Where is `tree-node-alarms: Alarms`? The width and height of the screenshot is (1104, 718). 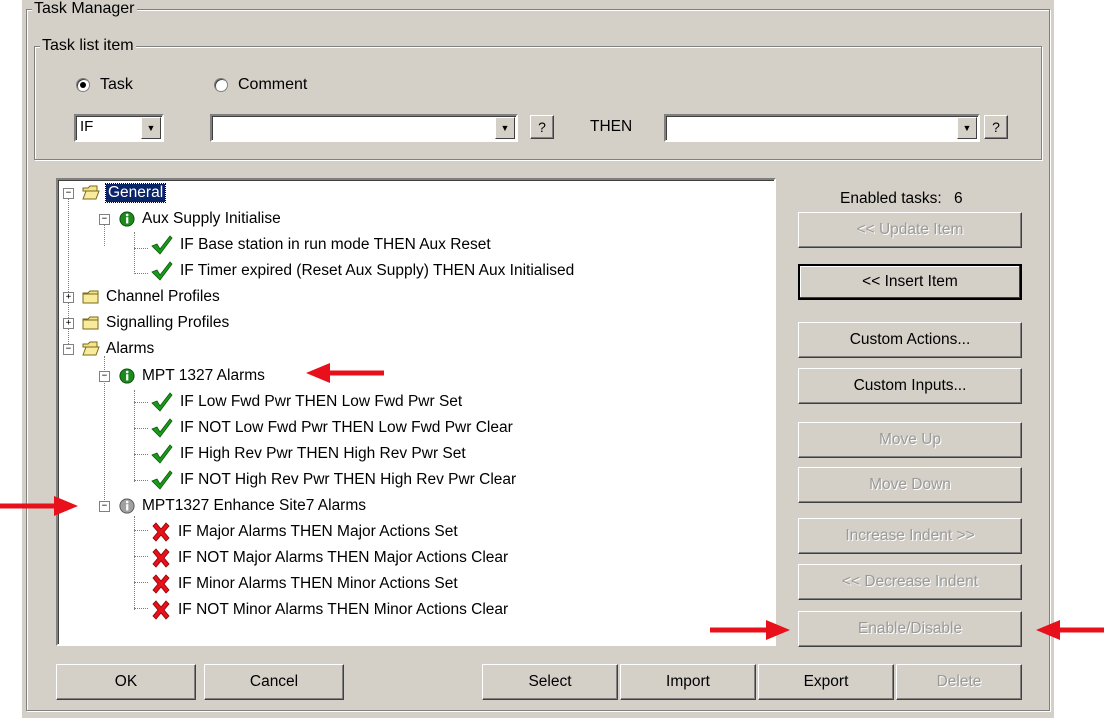 tree-node-alarms: Alarms is located at coordinates (118, 349).